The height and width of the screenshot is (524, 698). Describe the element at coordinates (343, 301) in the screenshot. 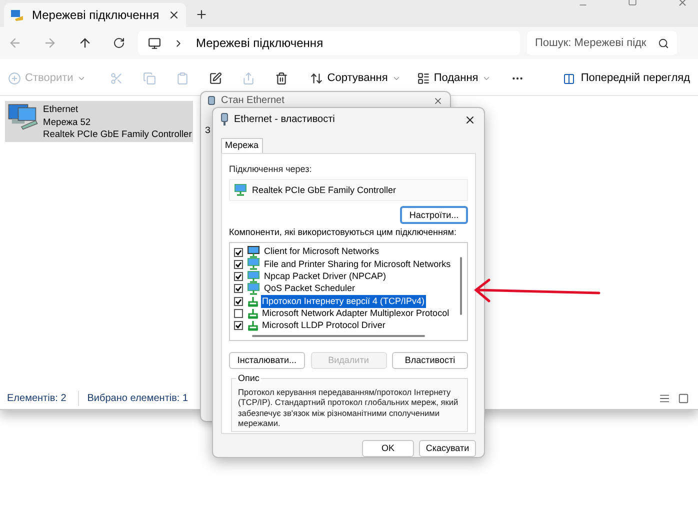

I see `component-name: Протокол Інтернету версії 4 (TCP/IPv4)` at that location.